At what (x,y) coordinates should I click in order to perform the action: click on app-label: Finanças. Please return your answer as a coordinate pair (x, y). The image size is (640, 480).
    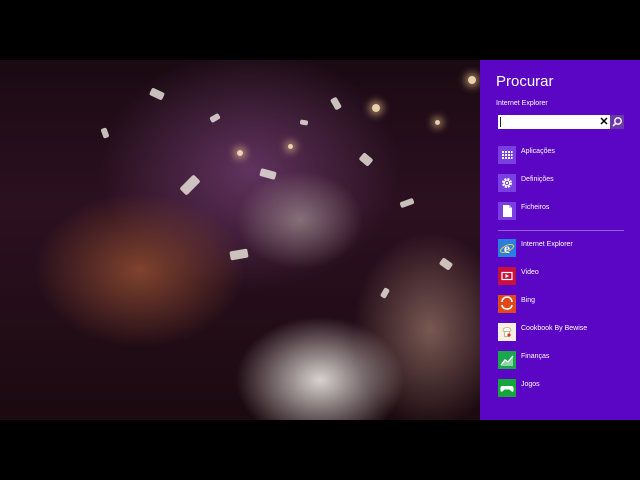
    Looking at the image, I should click on (535, 356).